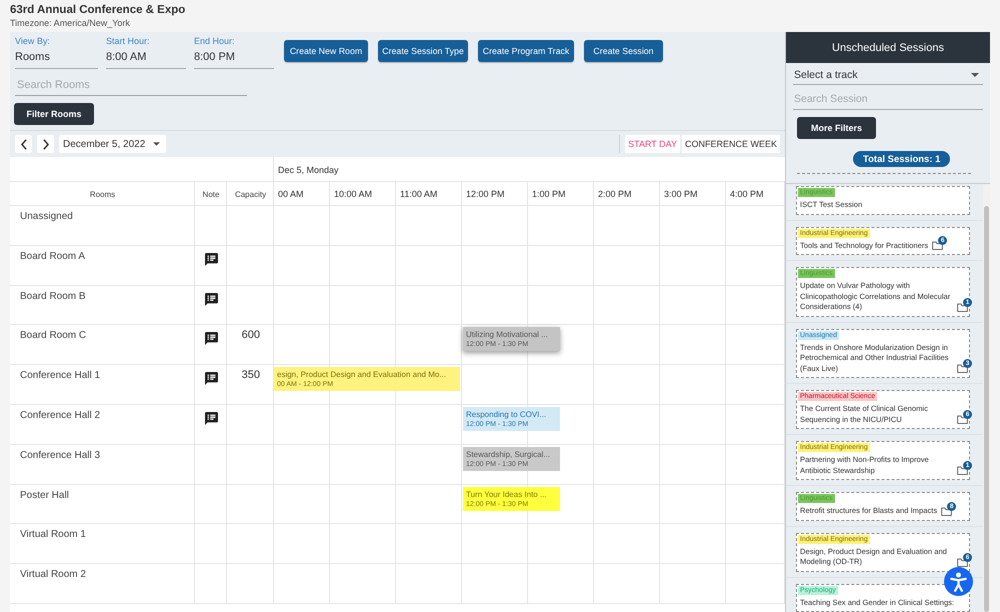 This screenshot has height=612, width=1000. What do you see at coordinates (56, 52) in the screenshot?
I see `dropdown-field: View By: Rooms` at bounding box center [56, 52].